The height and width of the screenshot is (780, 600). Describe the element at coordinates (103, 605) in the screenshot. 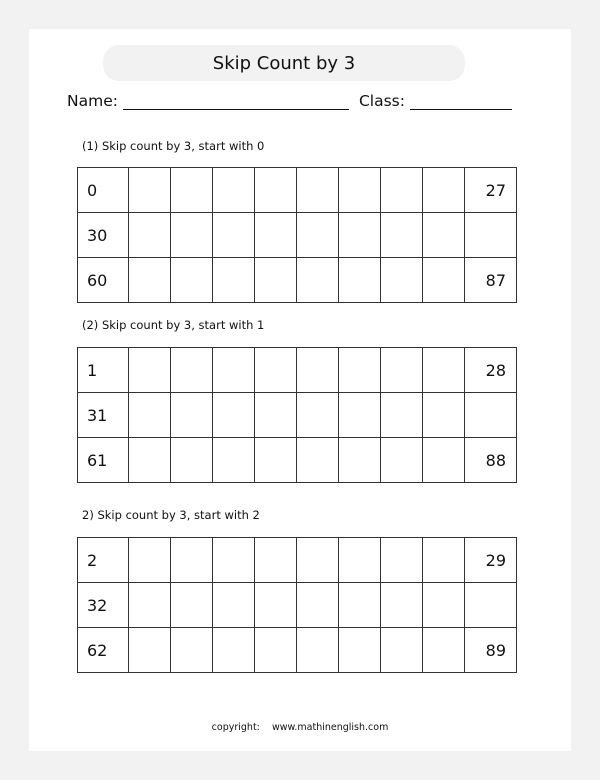

I see `given-number-cell: 32` at that location.